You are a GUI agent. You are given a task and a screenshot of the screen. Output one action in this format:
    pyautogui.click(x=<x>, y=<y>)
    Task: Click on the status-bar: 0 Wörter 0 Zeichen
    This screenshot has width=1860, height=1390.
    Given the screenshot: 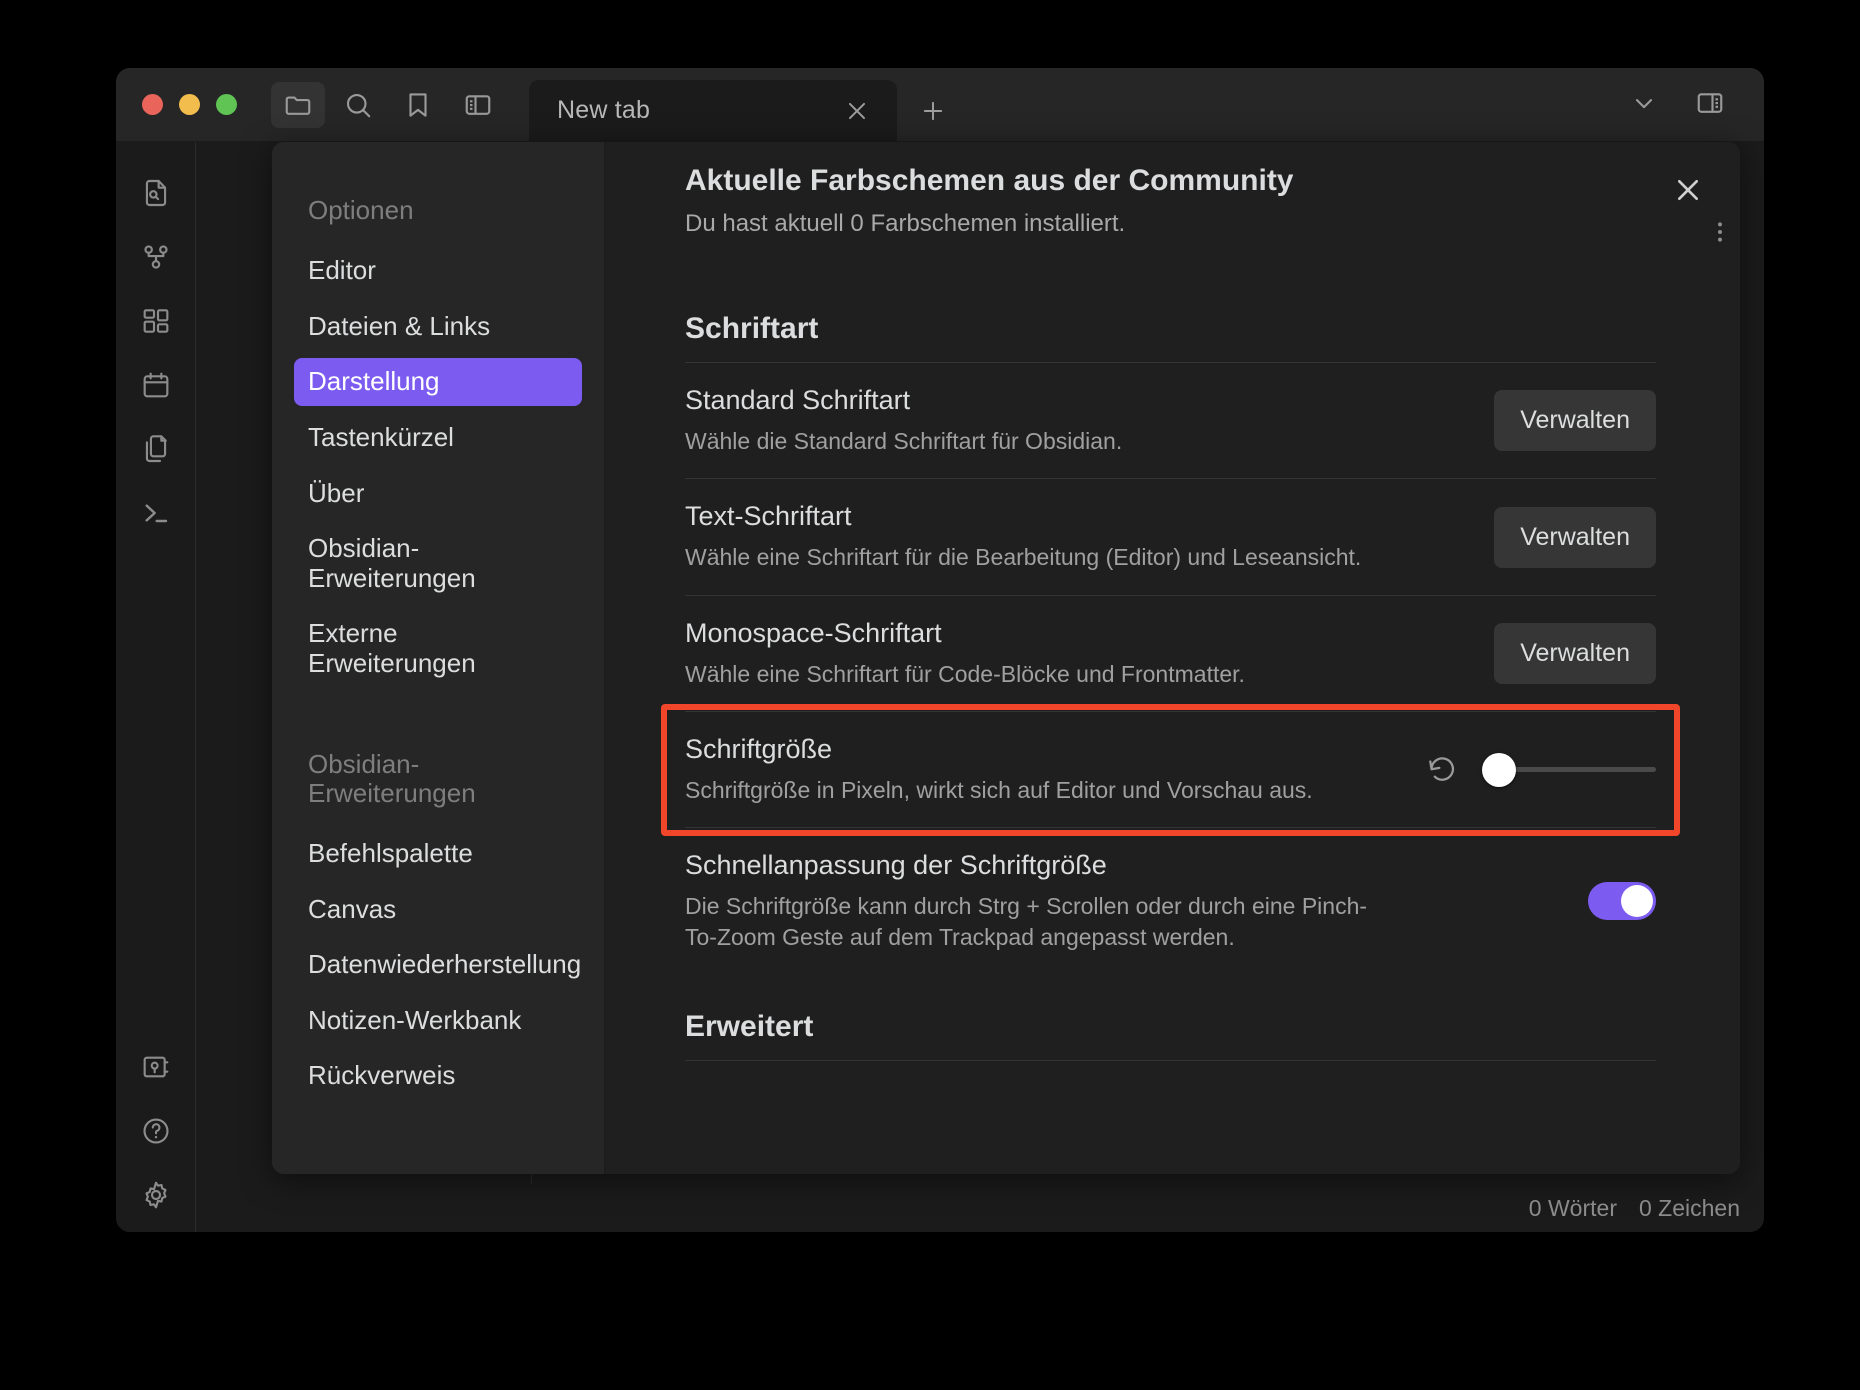 What is the action you would take?
    pyautogui.click(x=980, y=1208)
    